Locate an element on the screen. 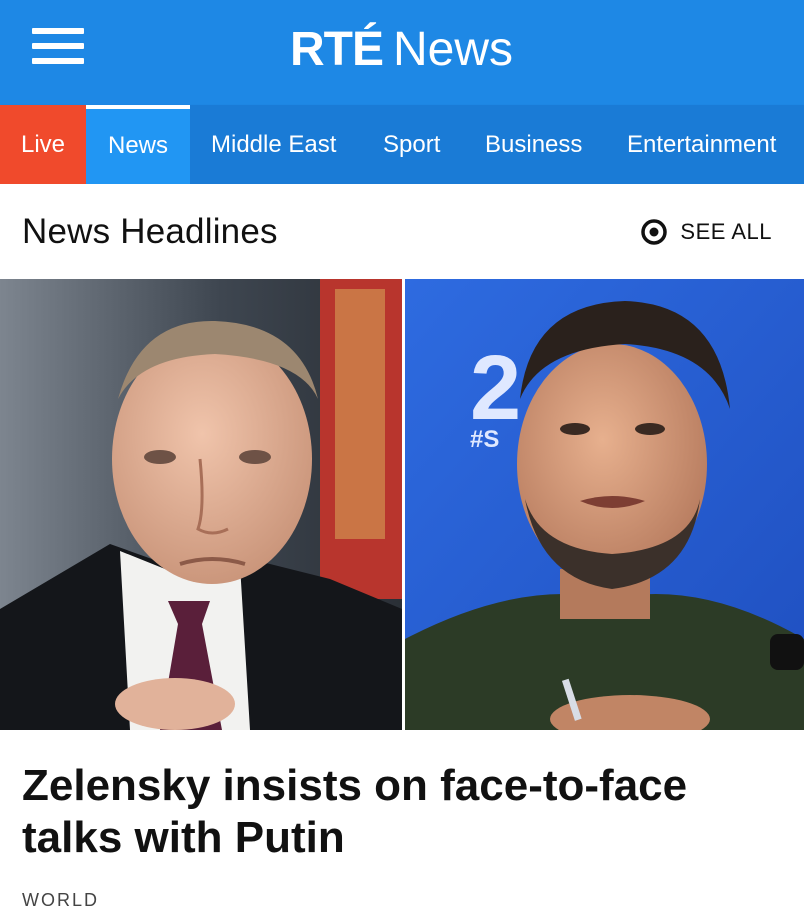 The width and height of the screenshot is (804, 911). section-header: News Headlines SEE ALL is located at coordinates (402, 231).